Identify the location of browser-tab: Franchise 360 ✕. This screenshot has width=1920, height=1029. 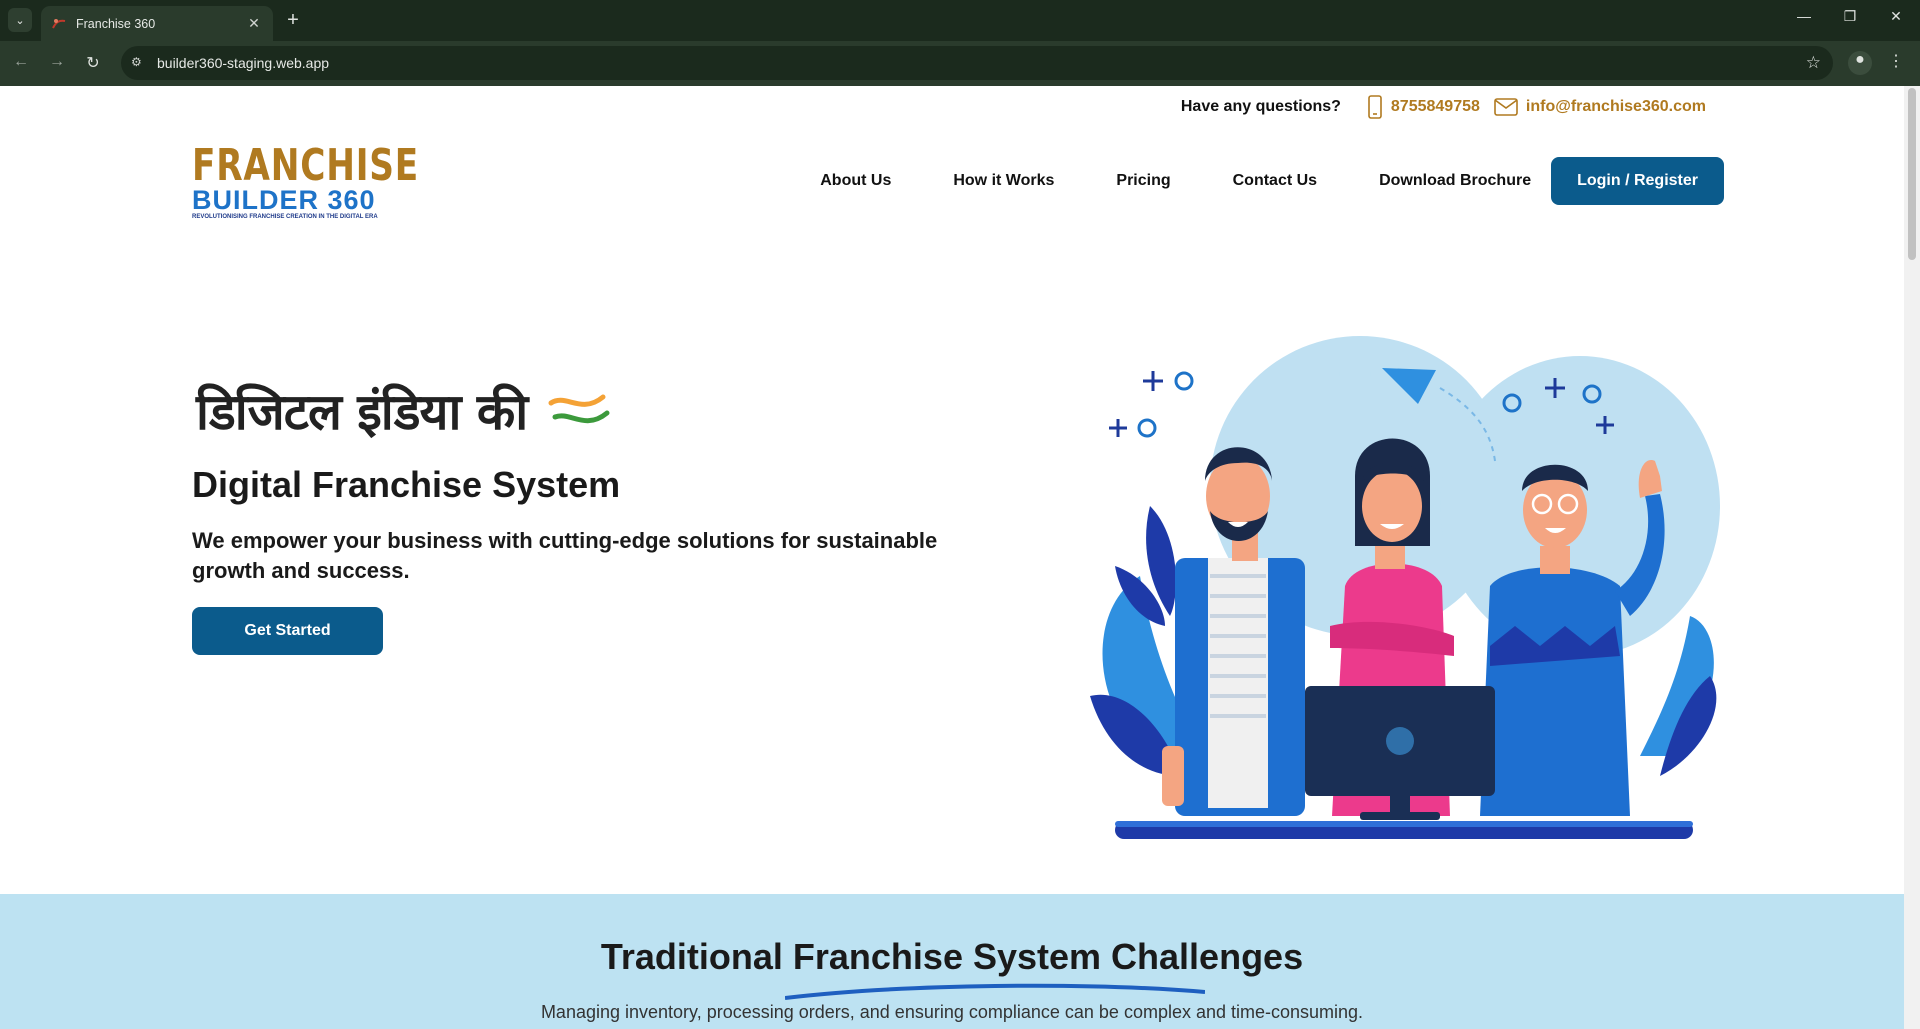
(157, 23).